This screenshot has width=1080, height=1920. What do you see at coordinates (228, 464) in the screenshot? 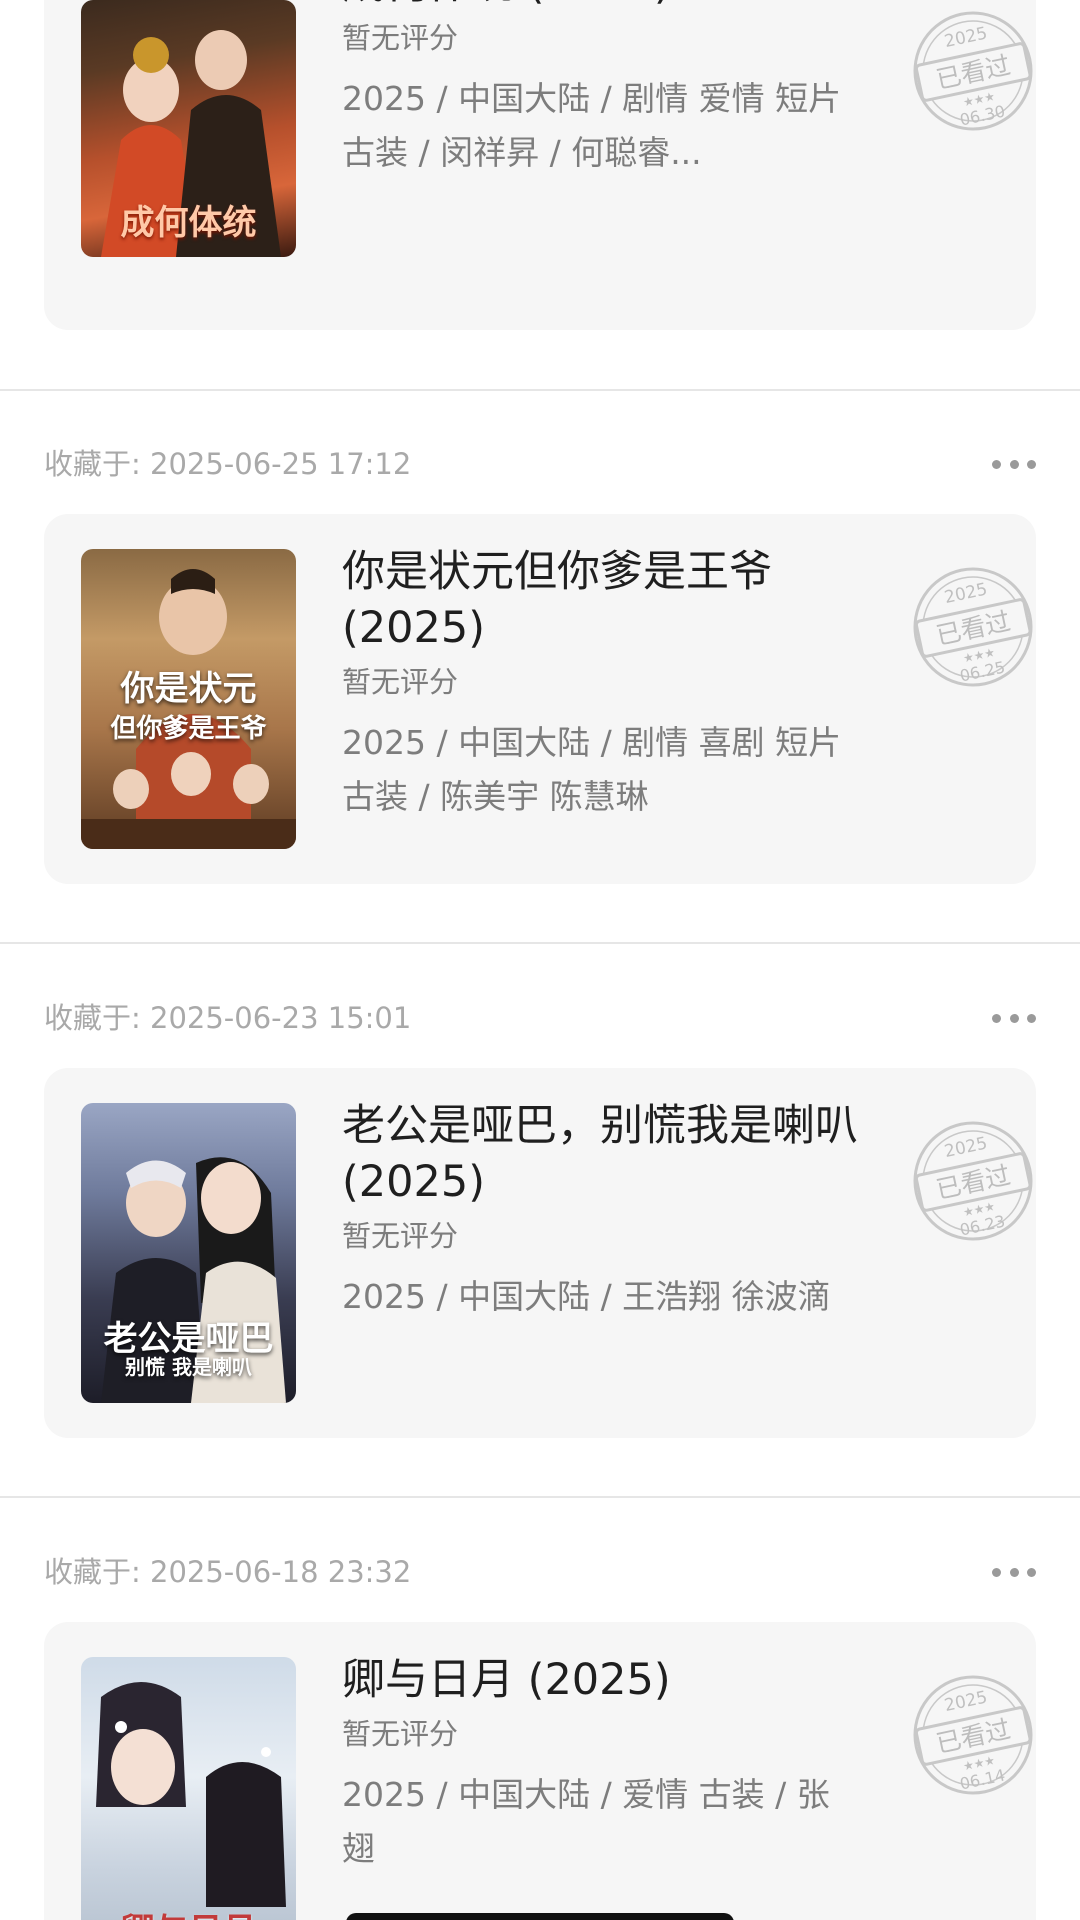
I see `saved-timestamp: 收藏于: 2025-06-25 17:12` at bounding box center [228, 464].